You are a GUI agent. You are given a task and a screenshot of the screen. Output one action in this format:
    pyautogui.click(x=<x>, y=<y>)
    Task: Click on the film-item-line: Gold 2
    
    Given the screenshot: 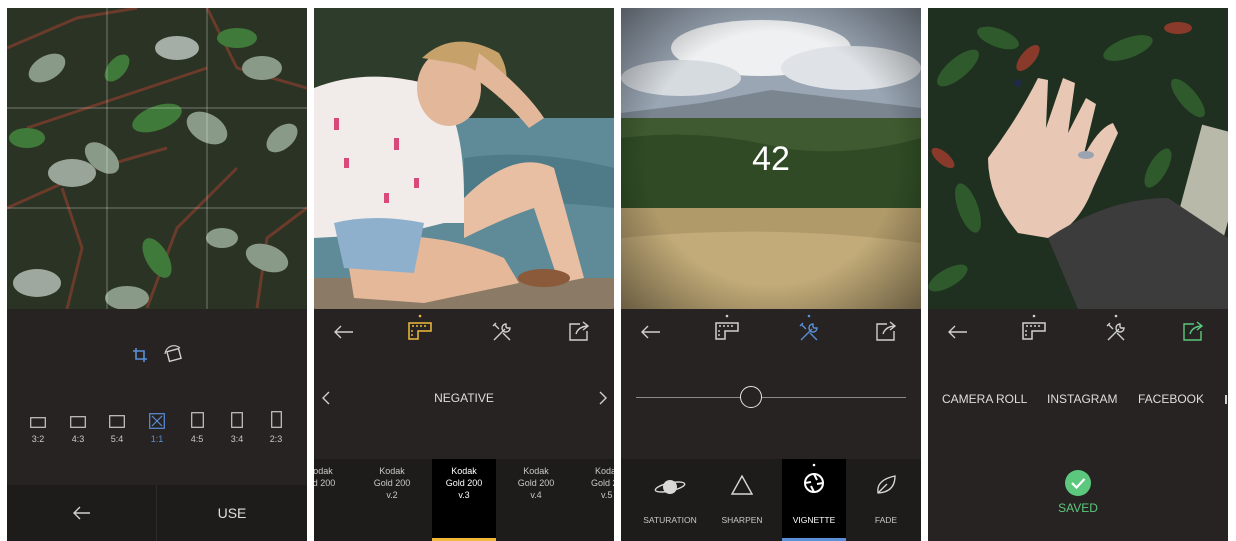 What is the action you would take?
    pyautogui.click(x=602, y=483)
    